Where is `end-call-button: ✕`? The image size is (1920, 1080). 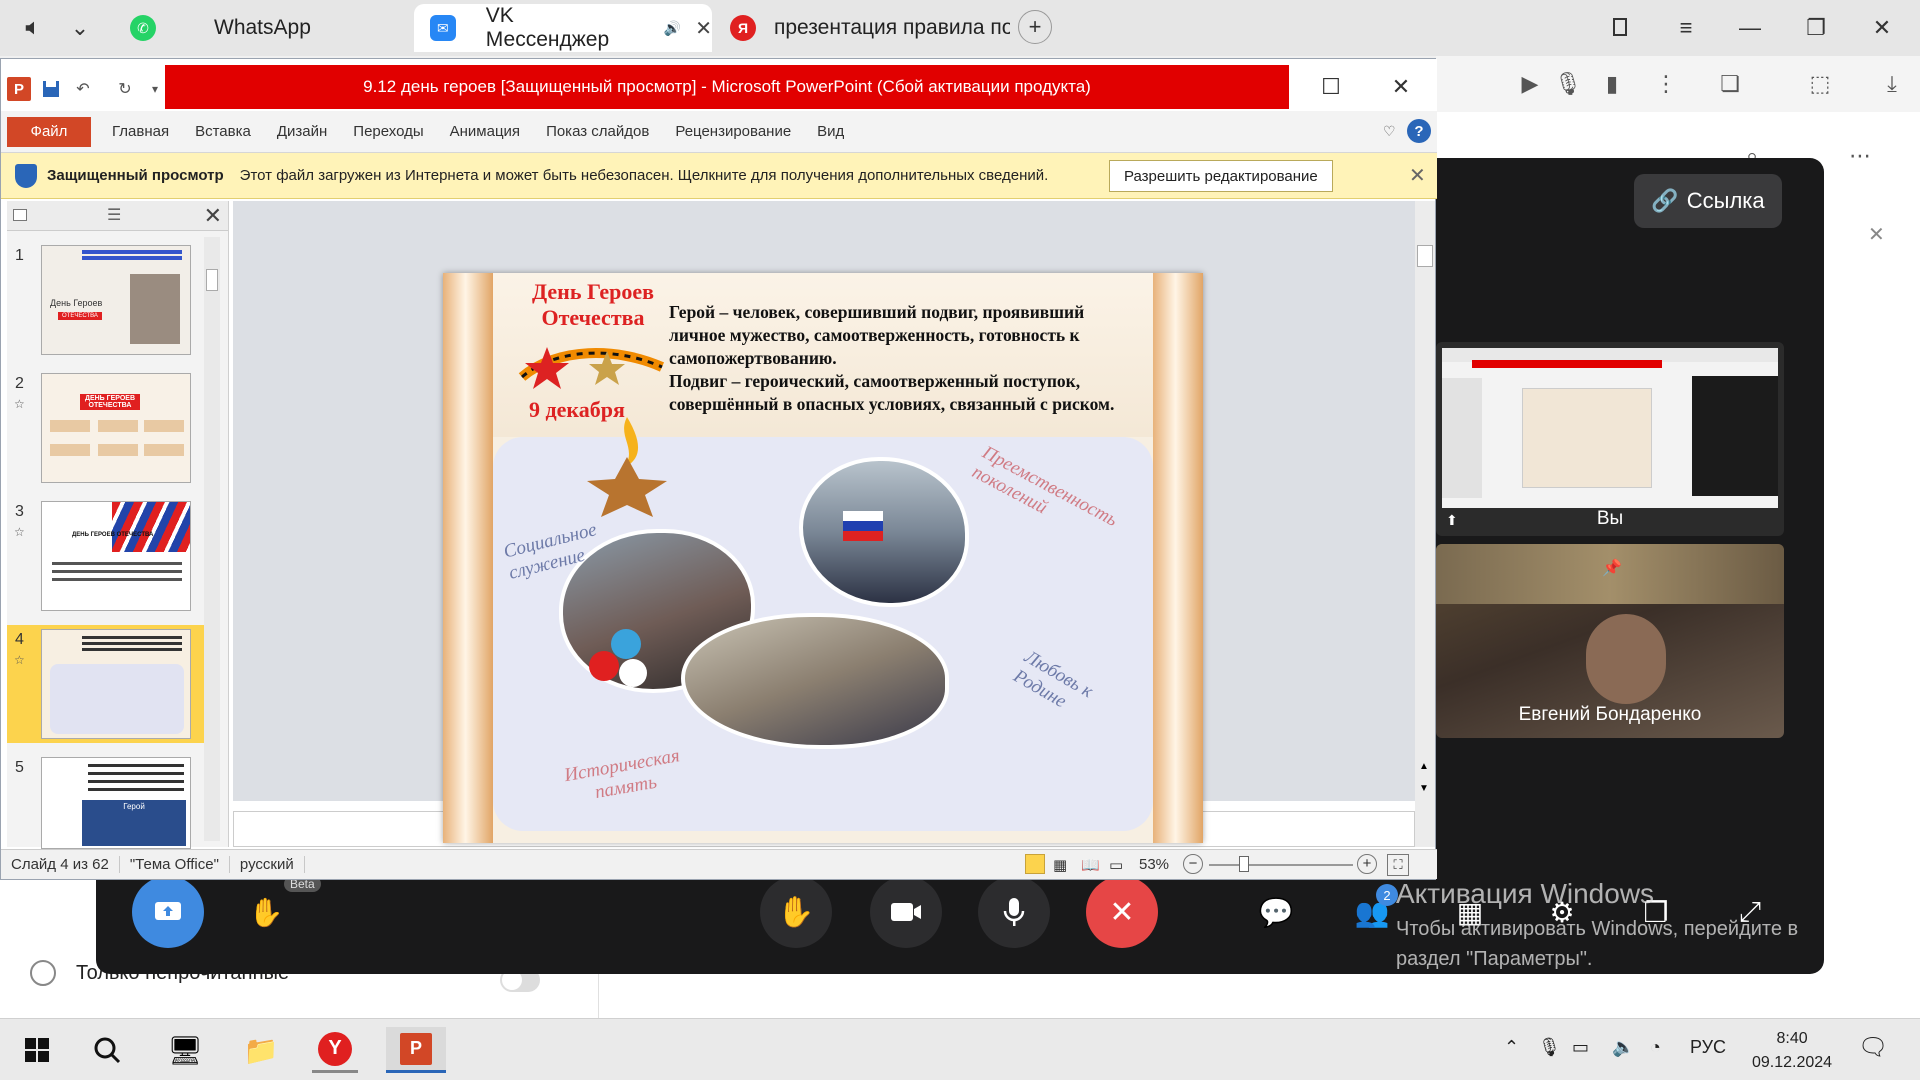 end-call-button: ✕ is located at coordinates (1122, 912).